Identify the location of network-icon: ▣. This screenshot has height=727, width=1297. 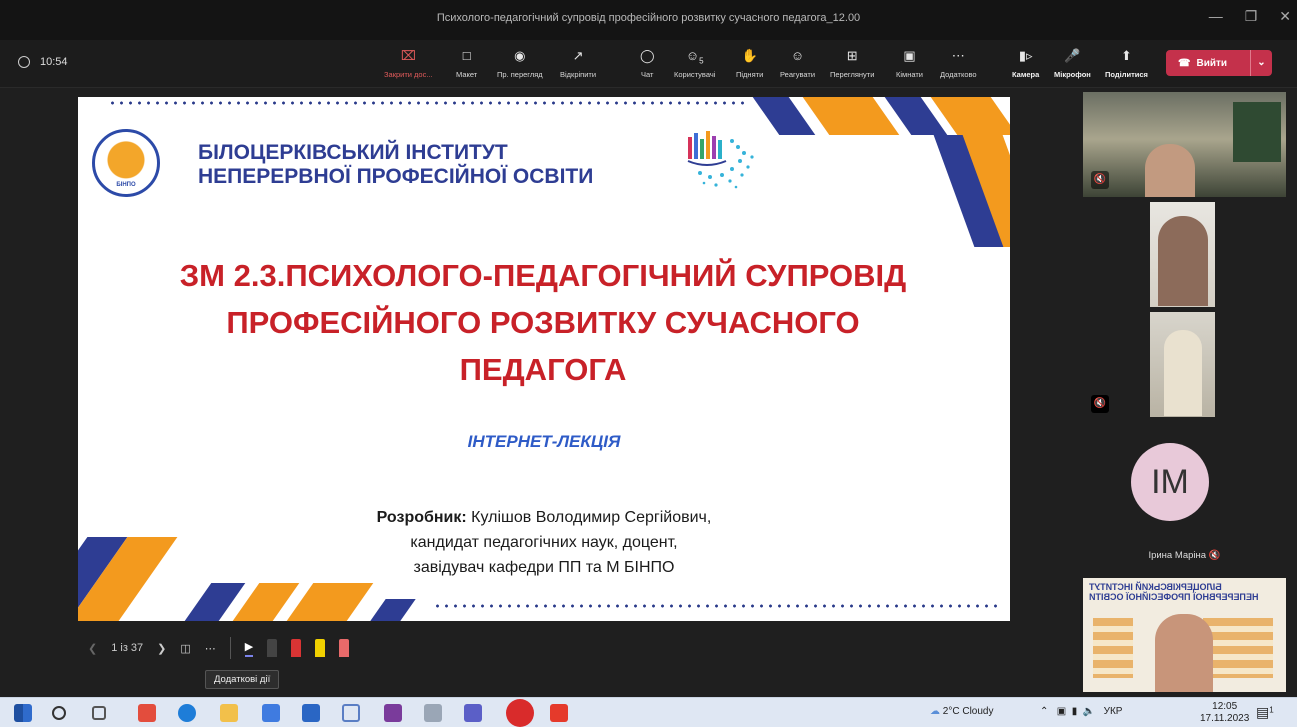
(1061, 711).